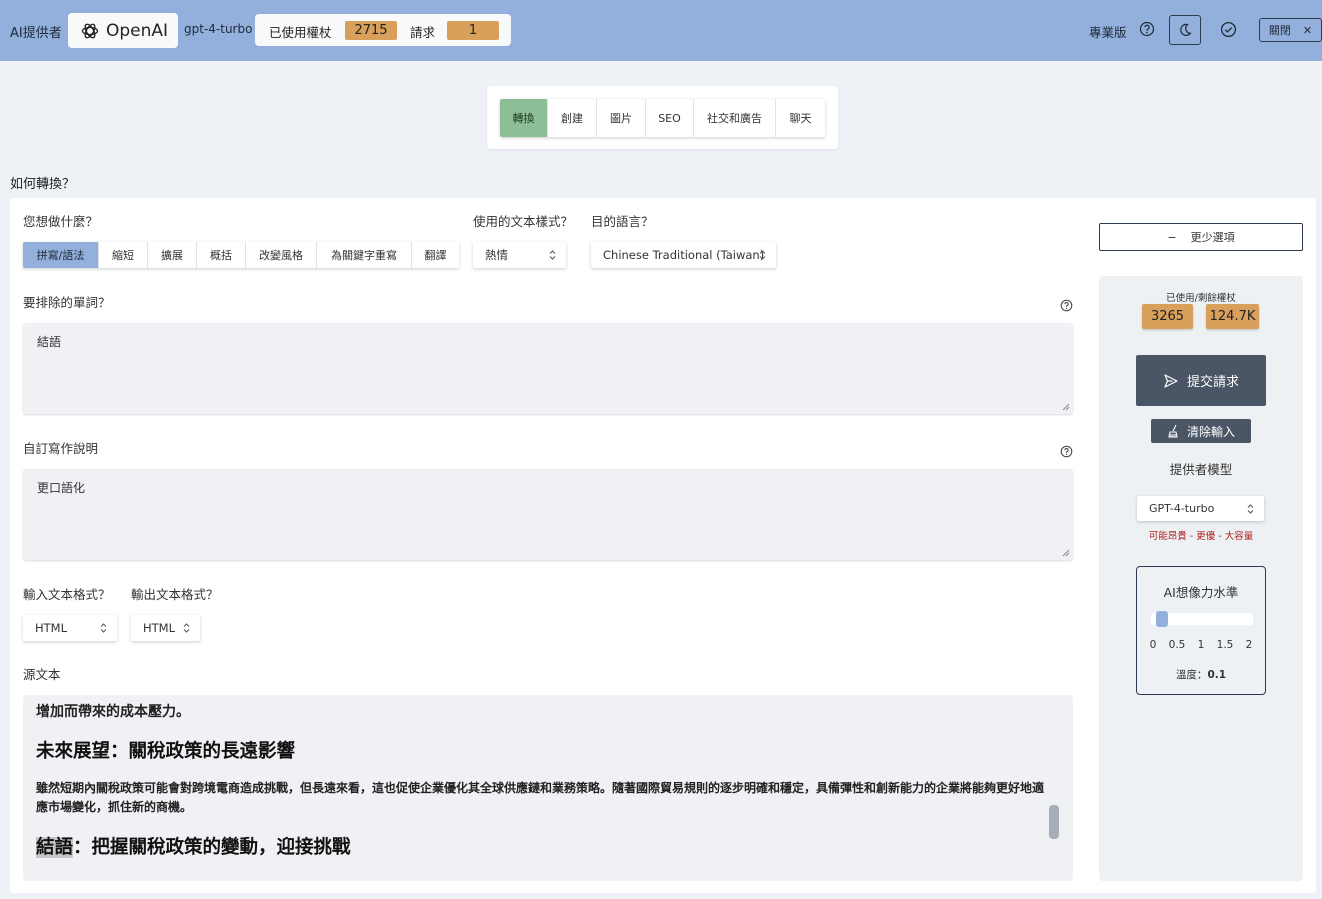 This screenshot has height=899, width=1322. What do you see at coordinates (1201, 630) in the screenshot?
I see `imagination-level-box: AI想像力水準 0 0.5 1 1.5 2 溫度：0.1` at bounding box center [1201, 630].